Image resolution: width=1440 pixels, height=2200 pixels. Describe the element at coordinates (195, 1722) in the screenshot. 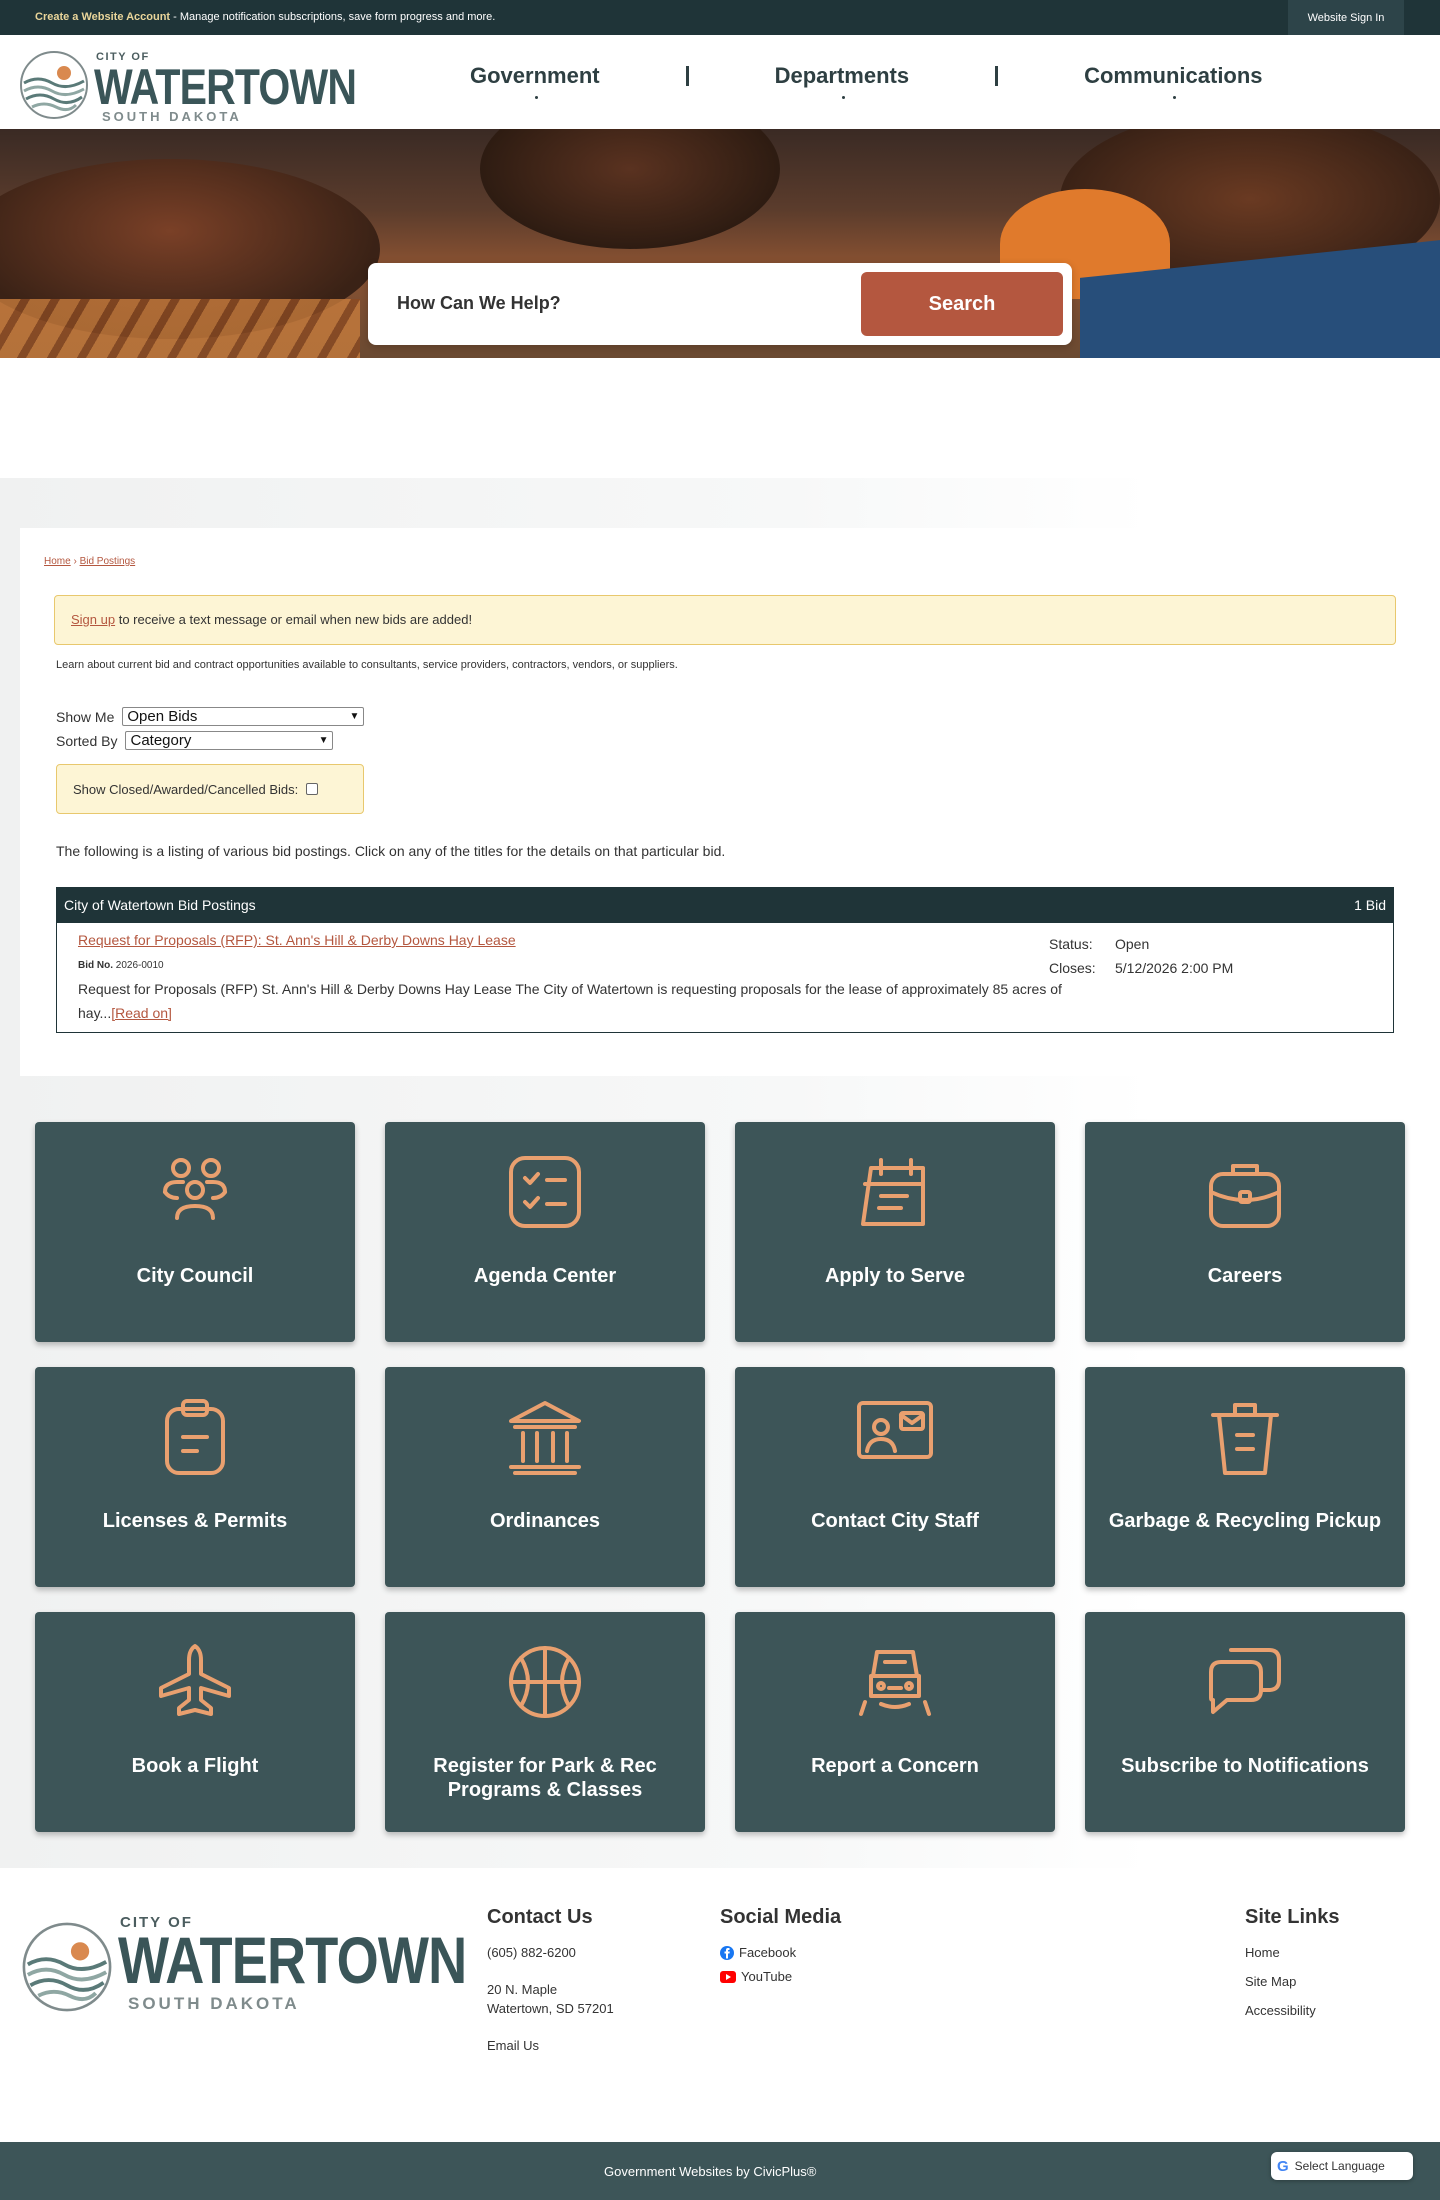

I see `tile-book-a-flight: Book a Flight` at that location.